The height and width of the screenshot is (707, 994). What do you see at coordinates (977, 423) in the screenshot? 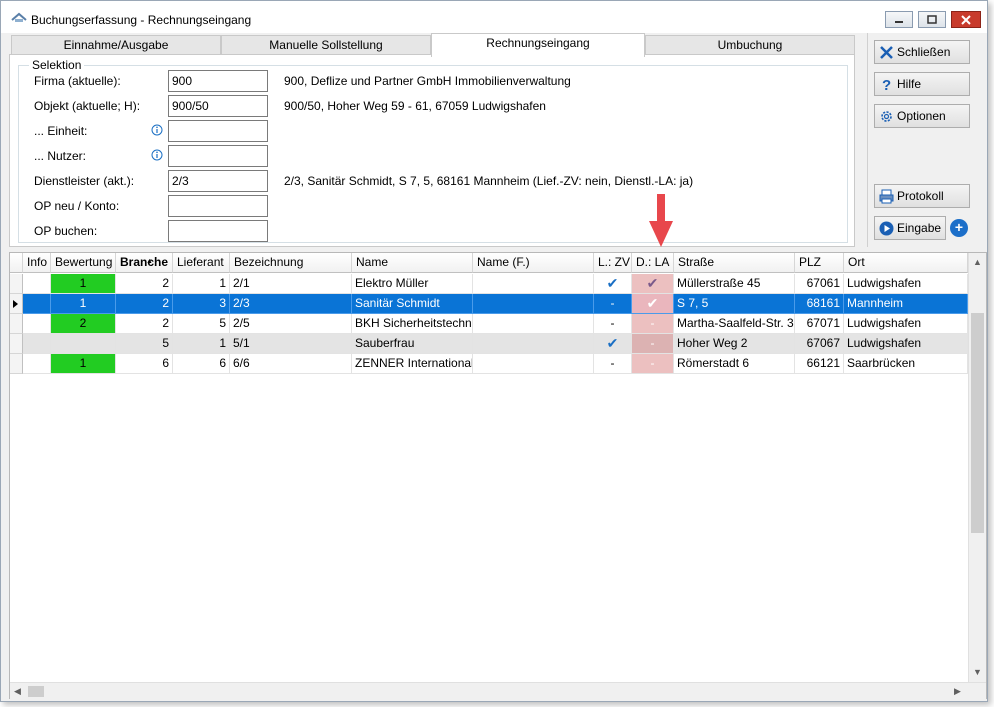
I see `vertical-scroll-thumb` at bounding box center [977, 423].